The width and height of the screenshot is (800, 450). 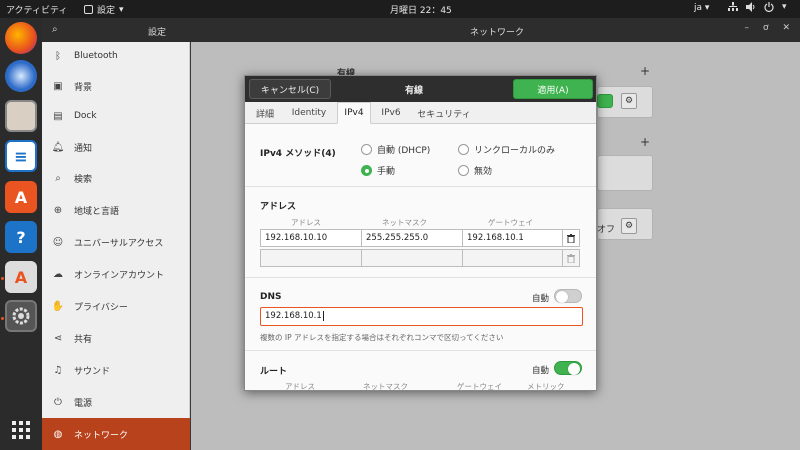 What do you see at coordinates (58, 147) in the screenshot?
I see `bell-icon: 🔔︎` at bounding box center [58, 147].